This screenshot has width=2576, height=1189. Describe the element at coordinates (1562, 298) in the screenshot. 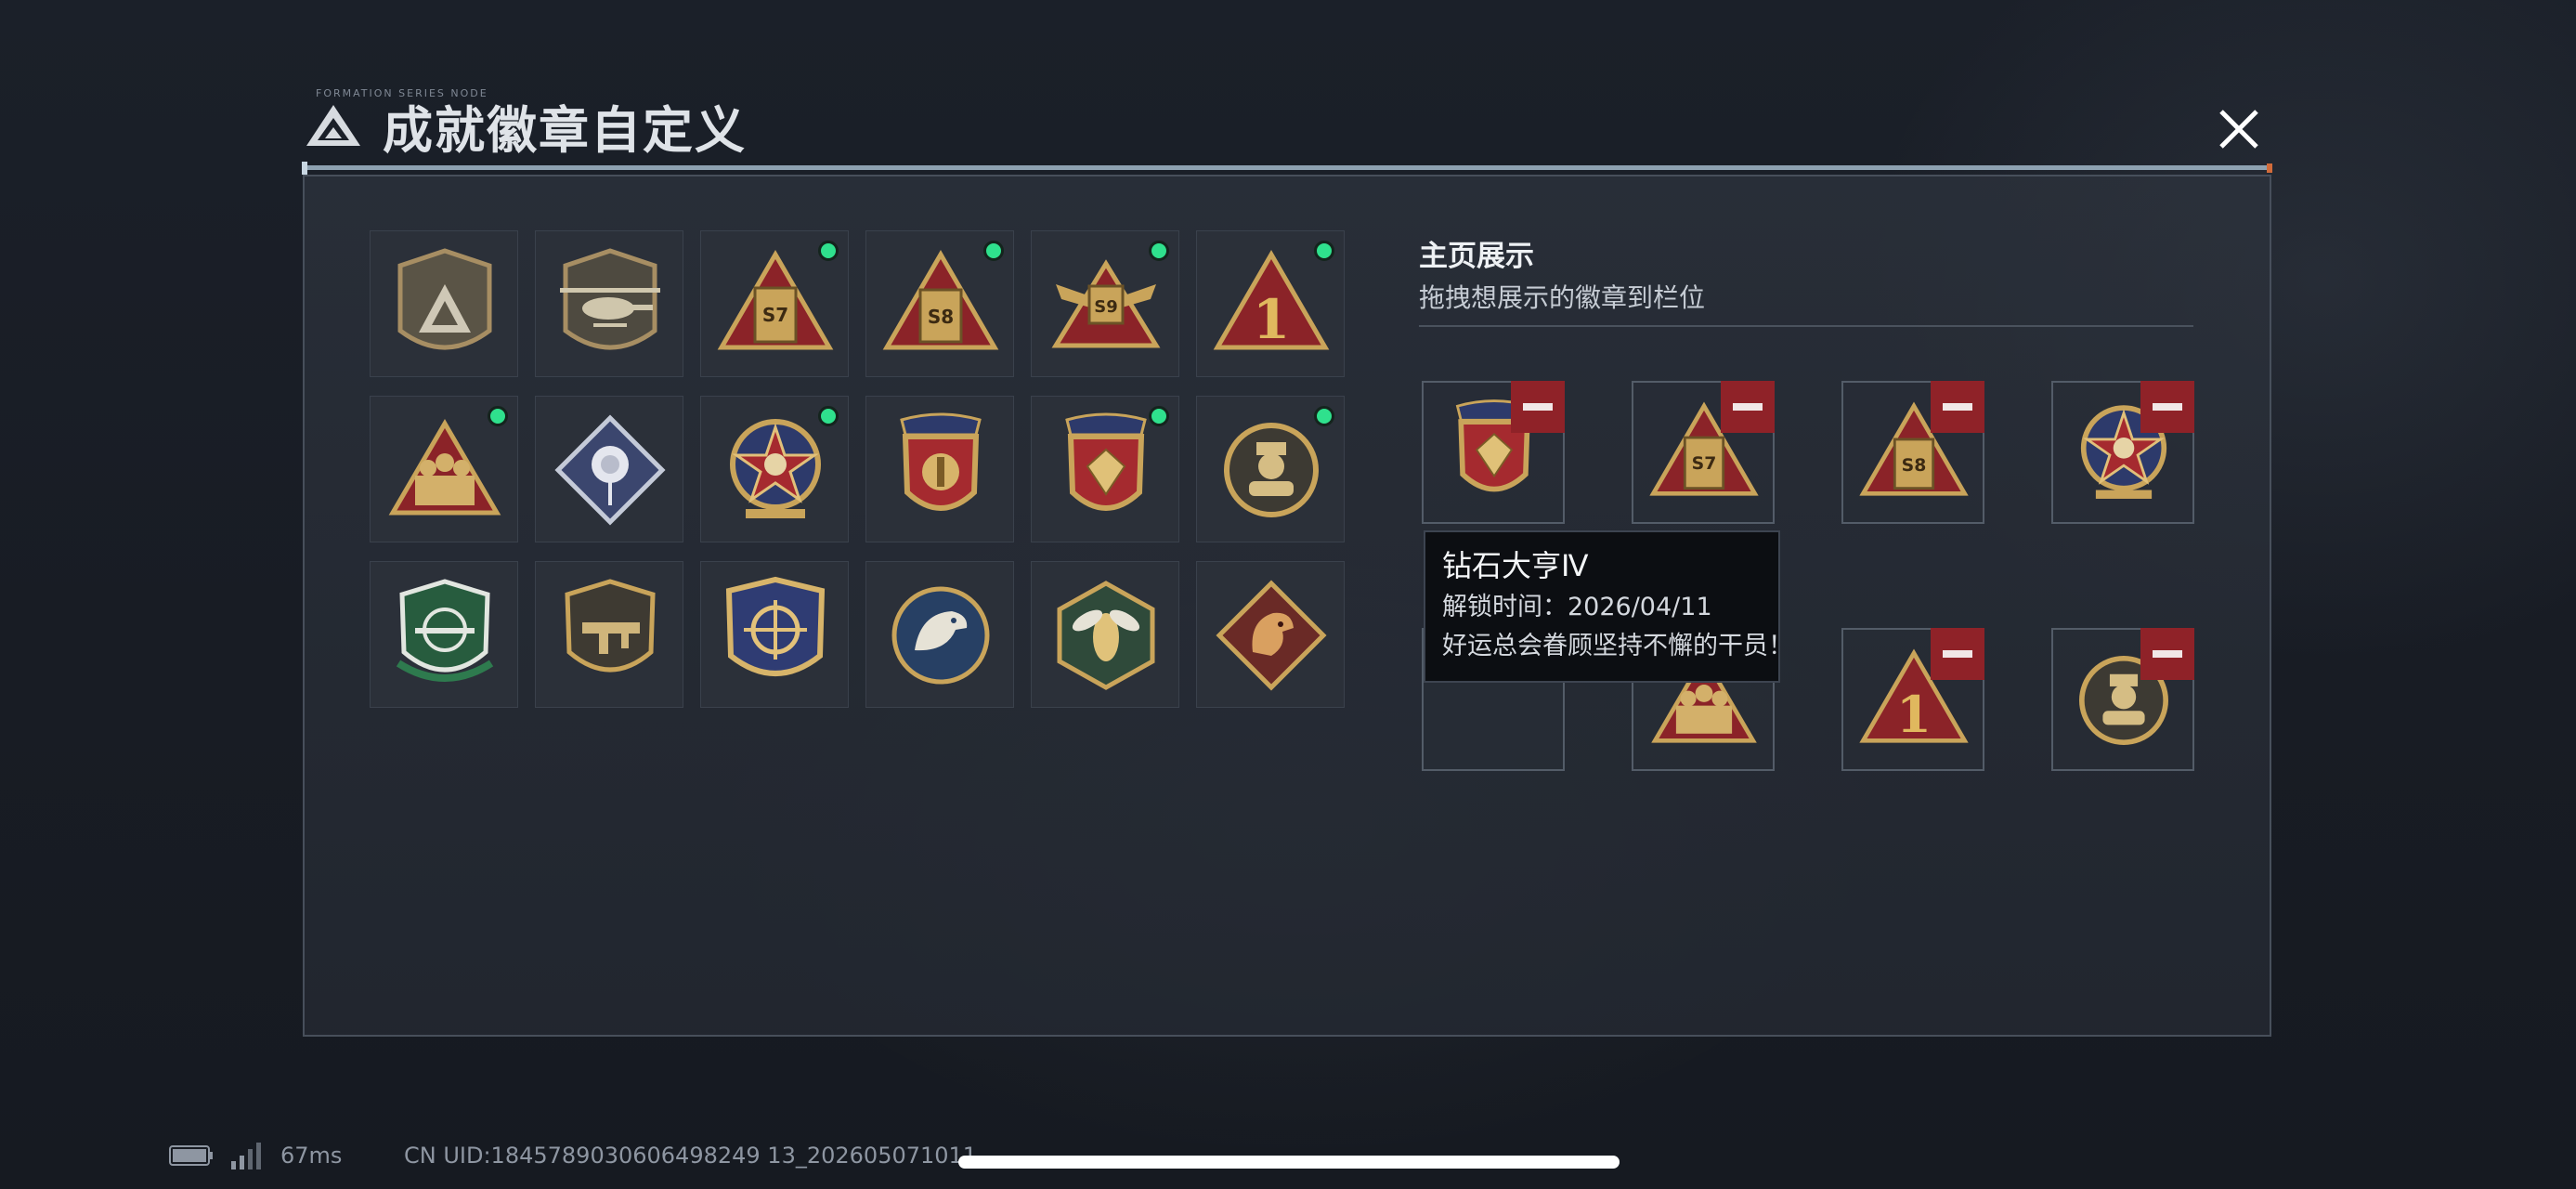

I see `showcase-subtitle: 拖拽想展示的徽章到栏位` at that location.